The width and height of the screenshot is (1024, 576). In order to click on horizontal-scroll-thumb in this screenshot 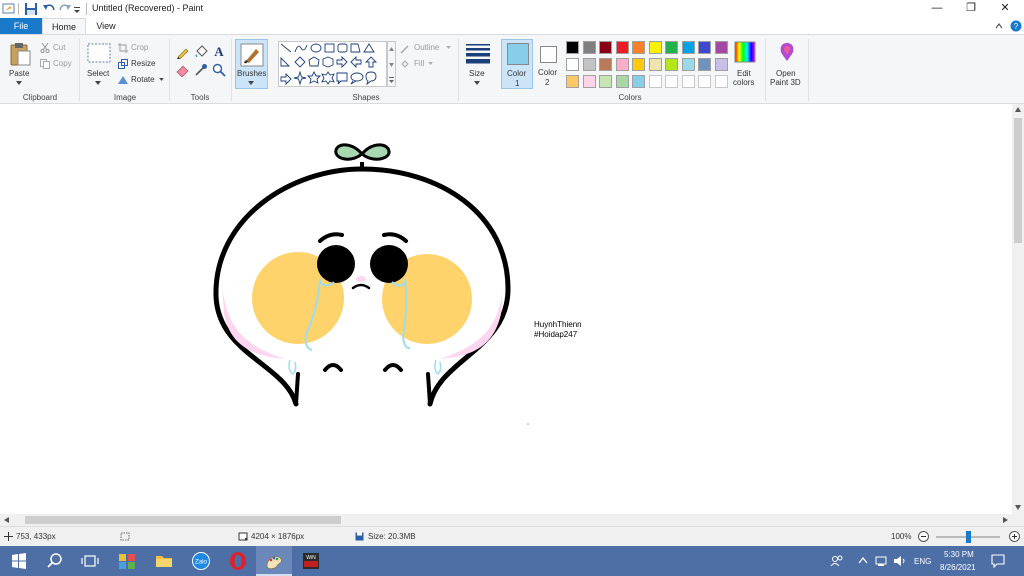, I will do `click(183, 520)`.